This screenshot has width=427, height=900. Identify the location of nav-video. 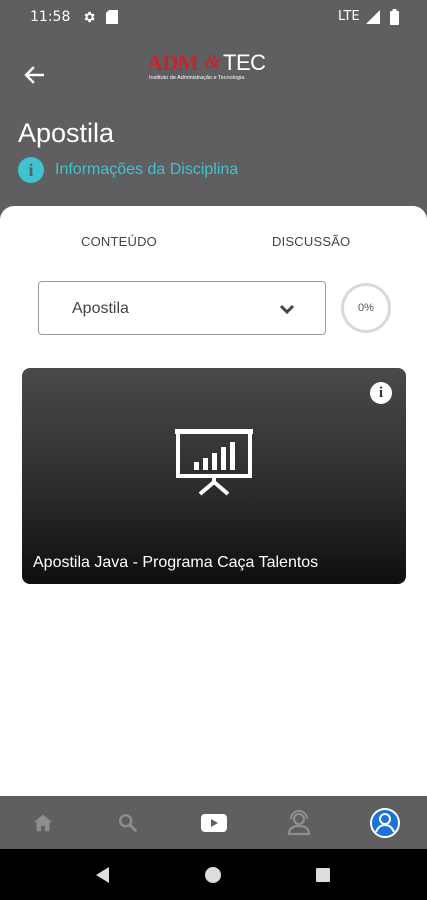
(214, 822).